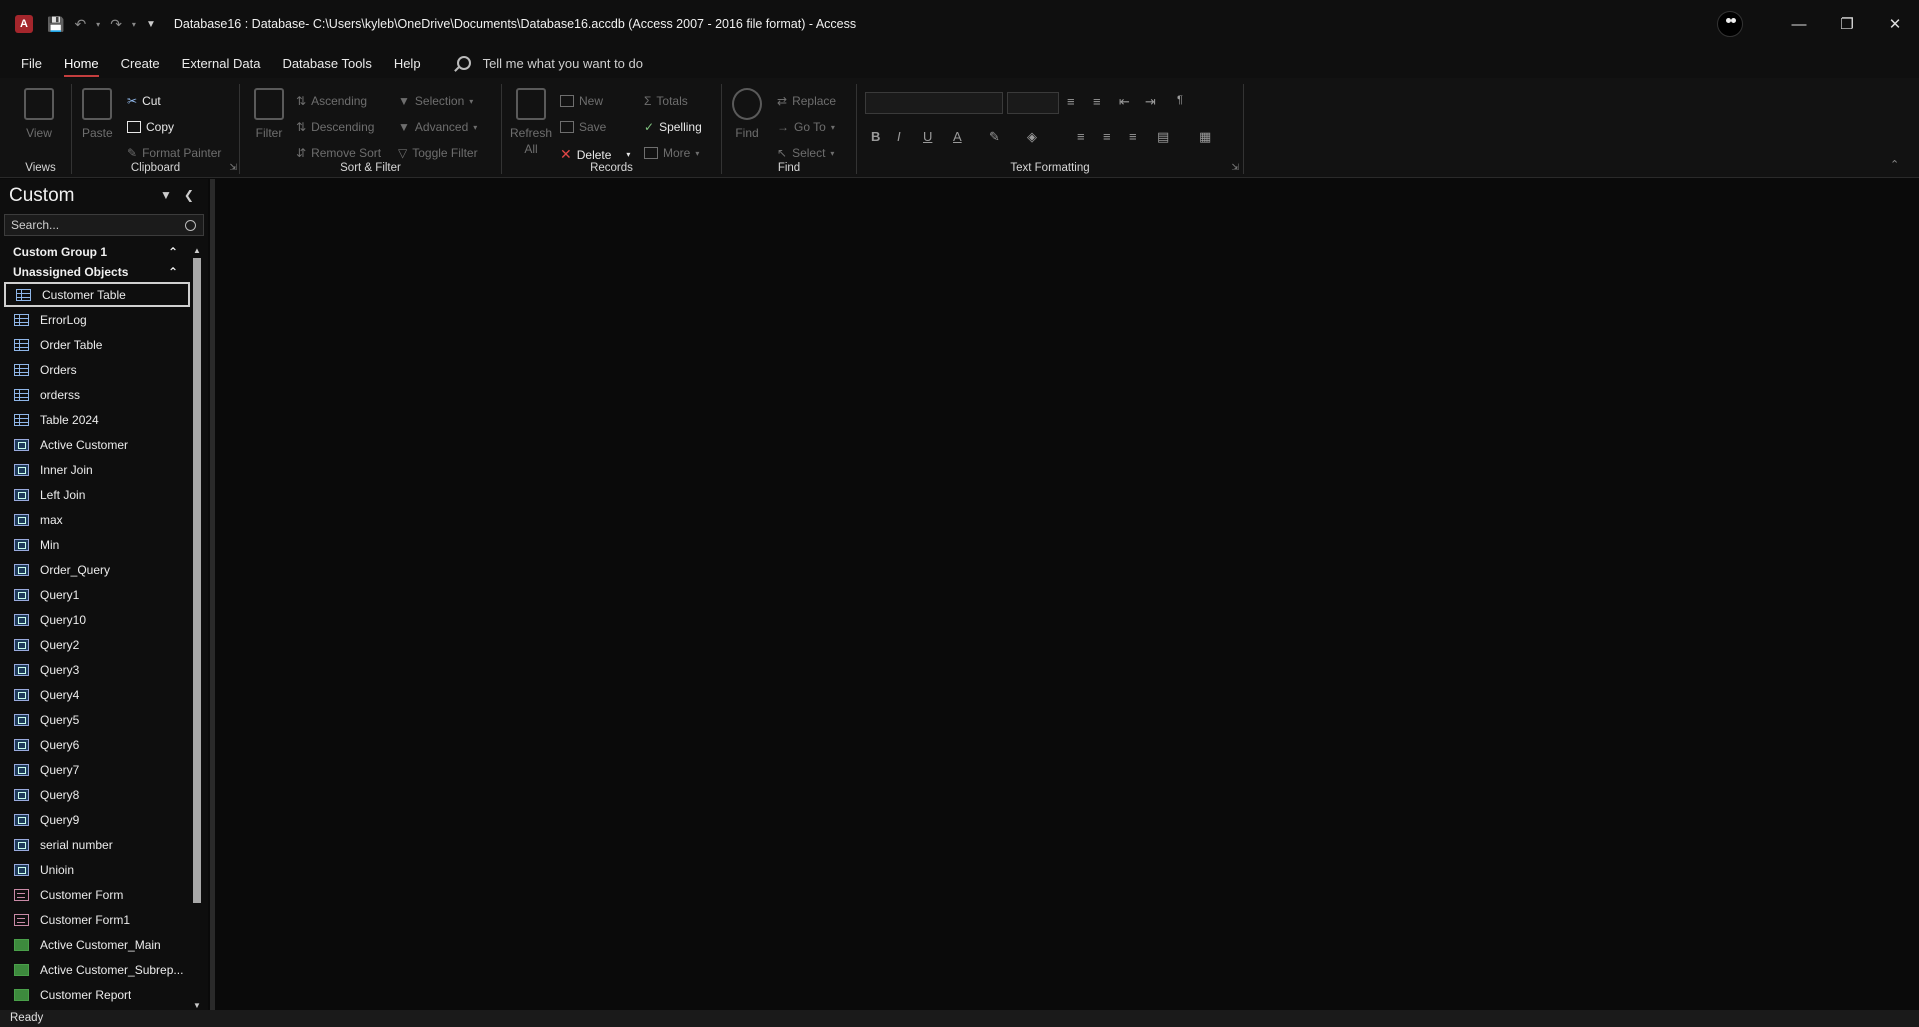 The height and width of the screenshot is (1027, 1919). What do you see at coordinates (150, 127) in the screenshot?
I see `copy-button: Copy` at bounding box center [150, 127].